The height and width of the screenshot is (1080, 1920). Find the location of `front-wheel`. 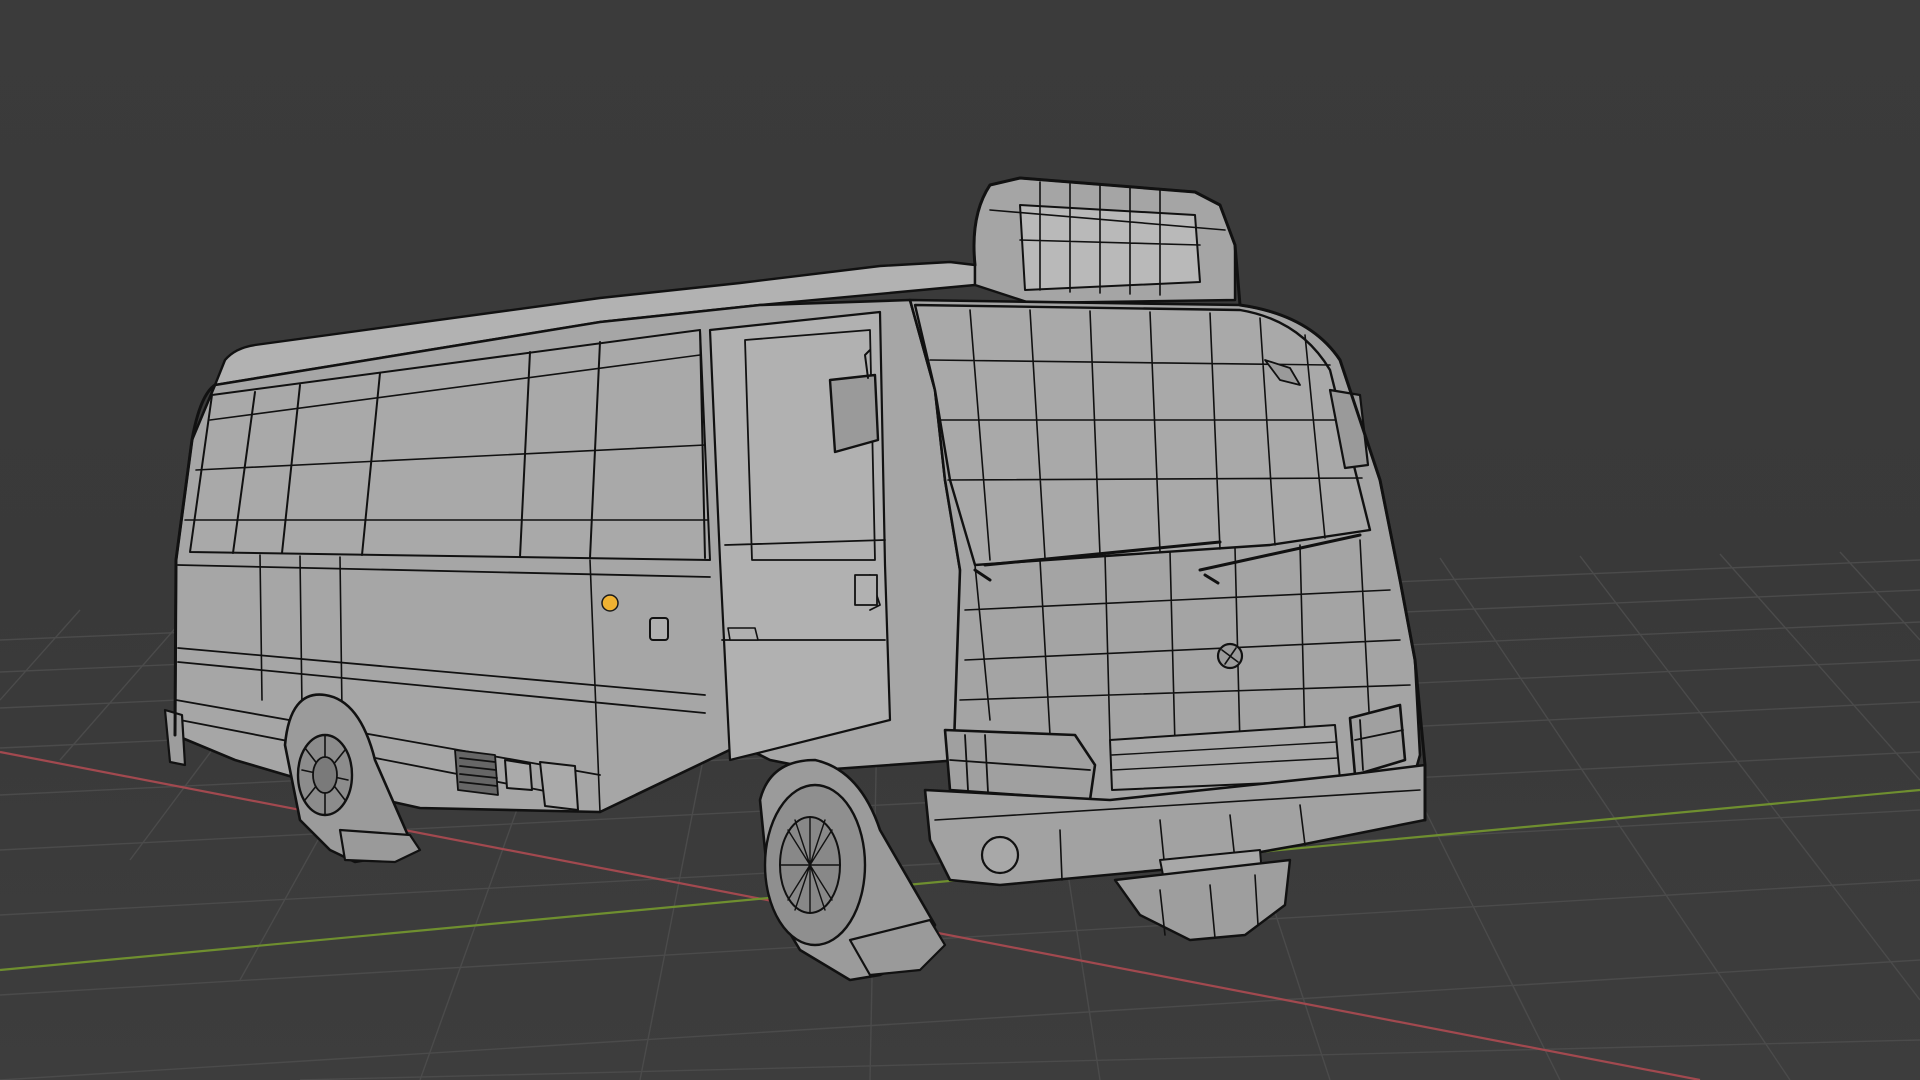

front-wheel is located at coordinates (852, 870).